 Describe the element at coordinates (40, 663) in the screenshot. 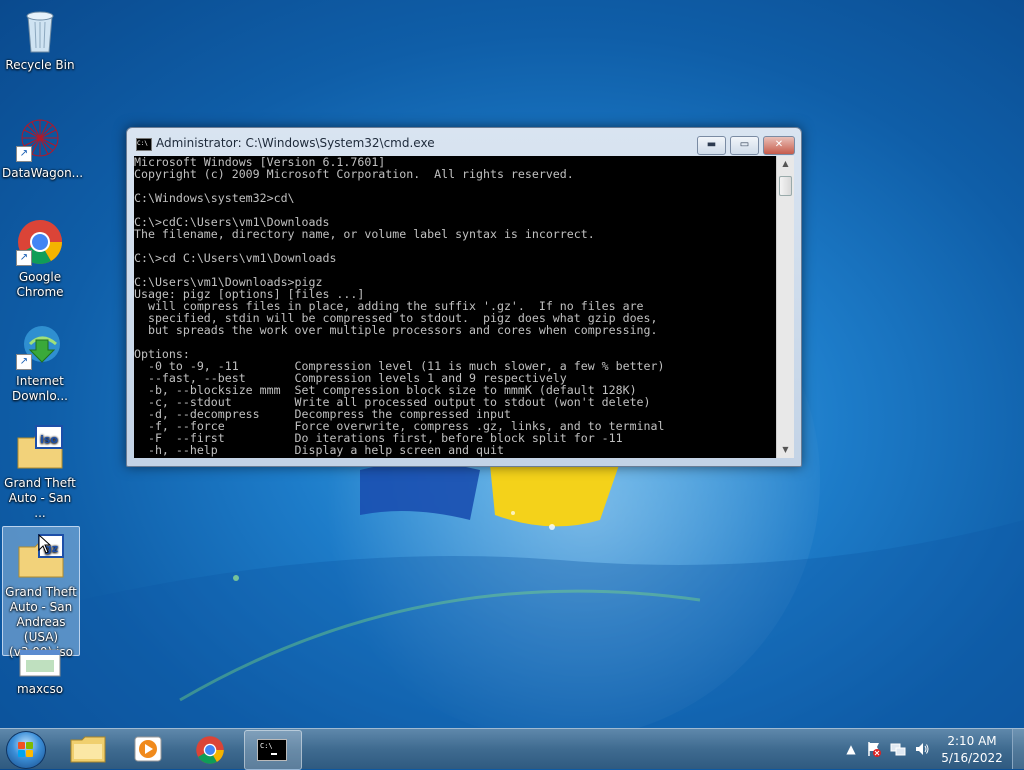

I see `maxcso-icon` at that location.